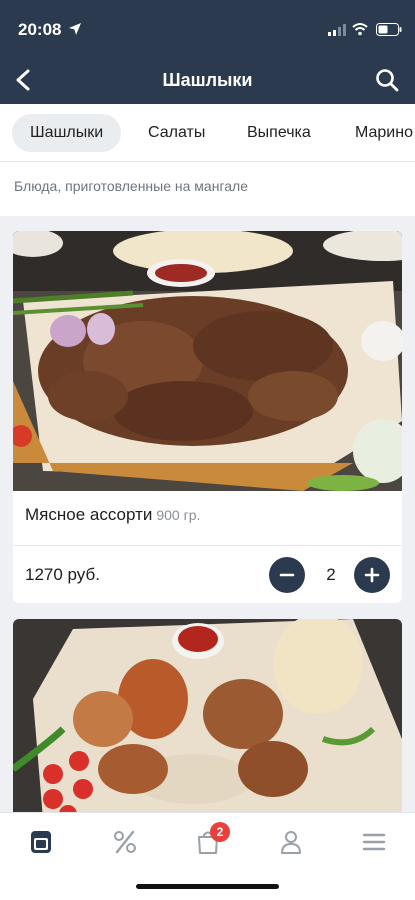 The height and width of the screenshot is (900, 415). I want to click on quantity-value: 2, so click(331, 574).